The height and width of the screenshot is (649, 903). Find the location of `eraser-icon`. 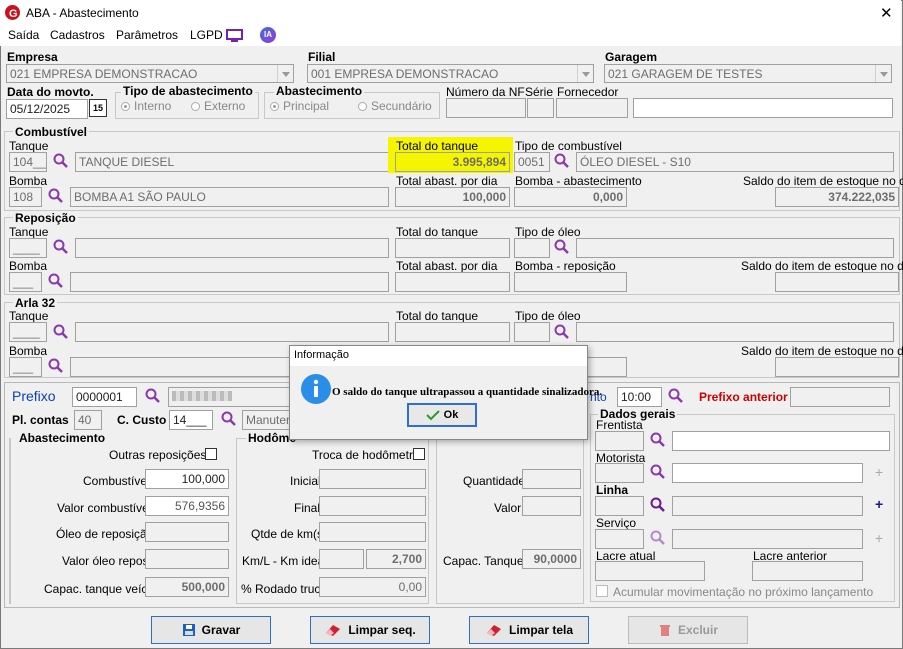

eraser-icon is located at coordinates (333, 630).